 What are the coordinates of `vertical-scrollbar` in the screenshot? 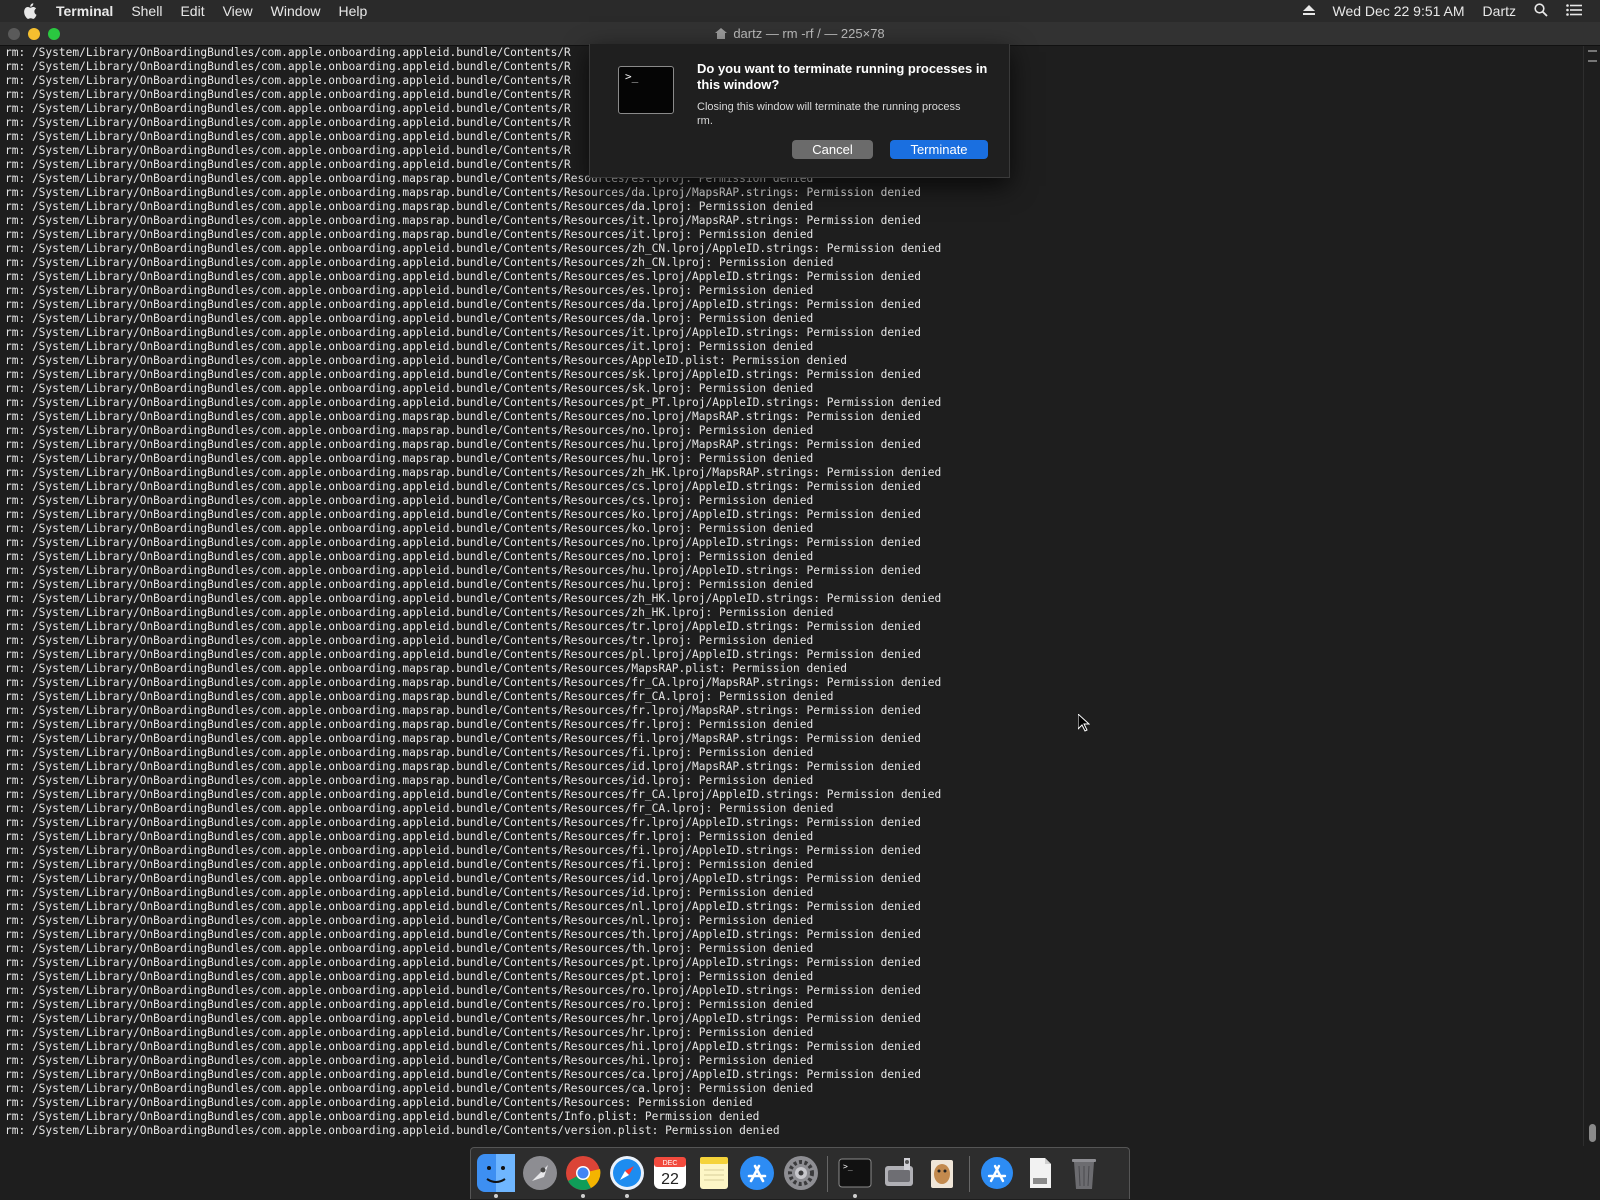 It's located at (1591, 596).